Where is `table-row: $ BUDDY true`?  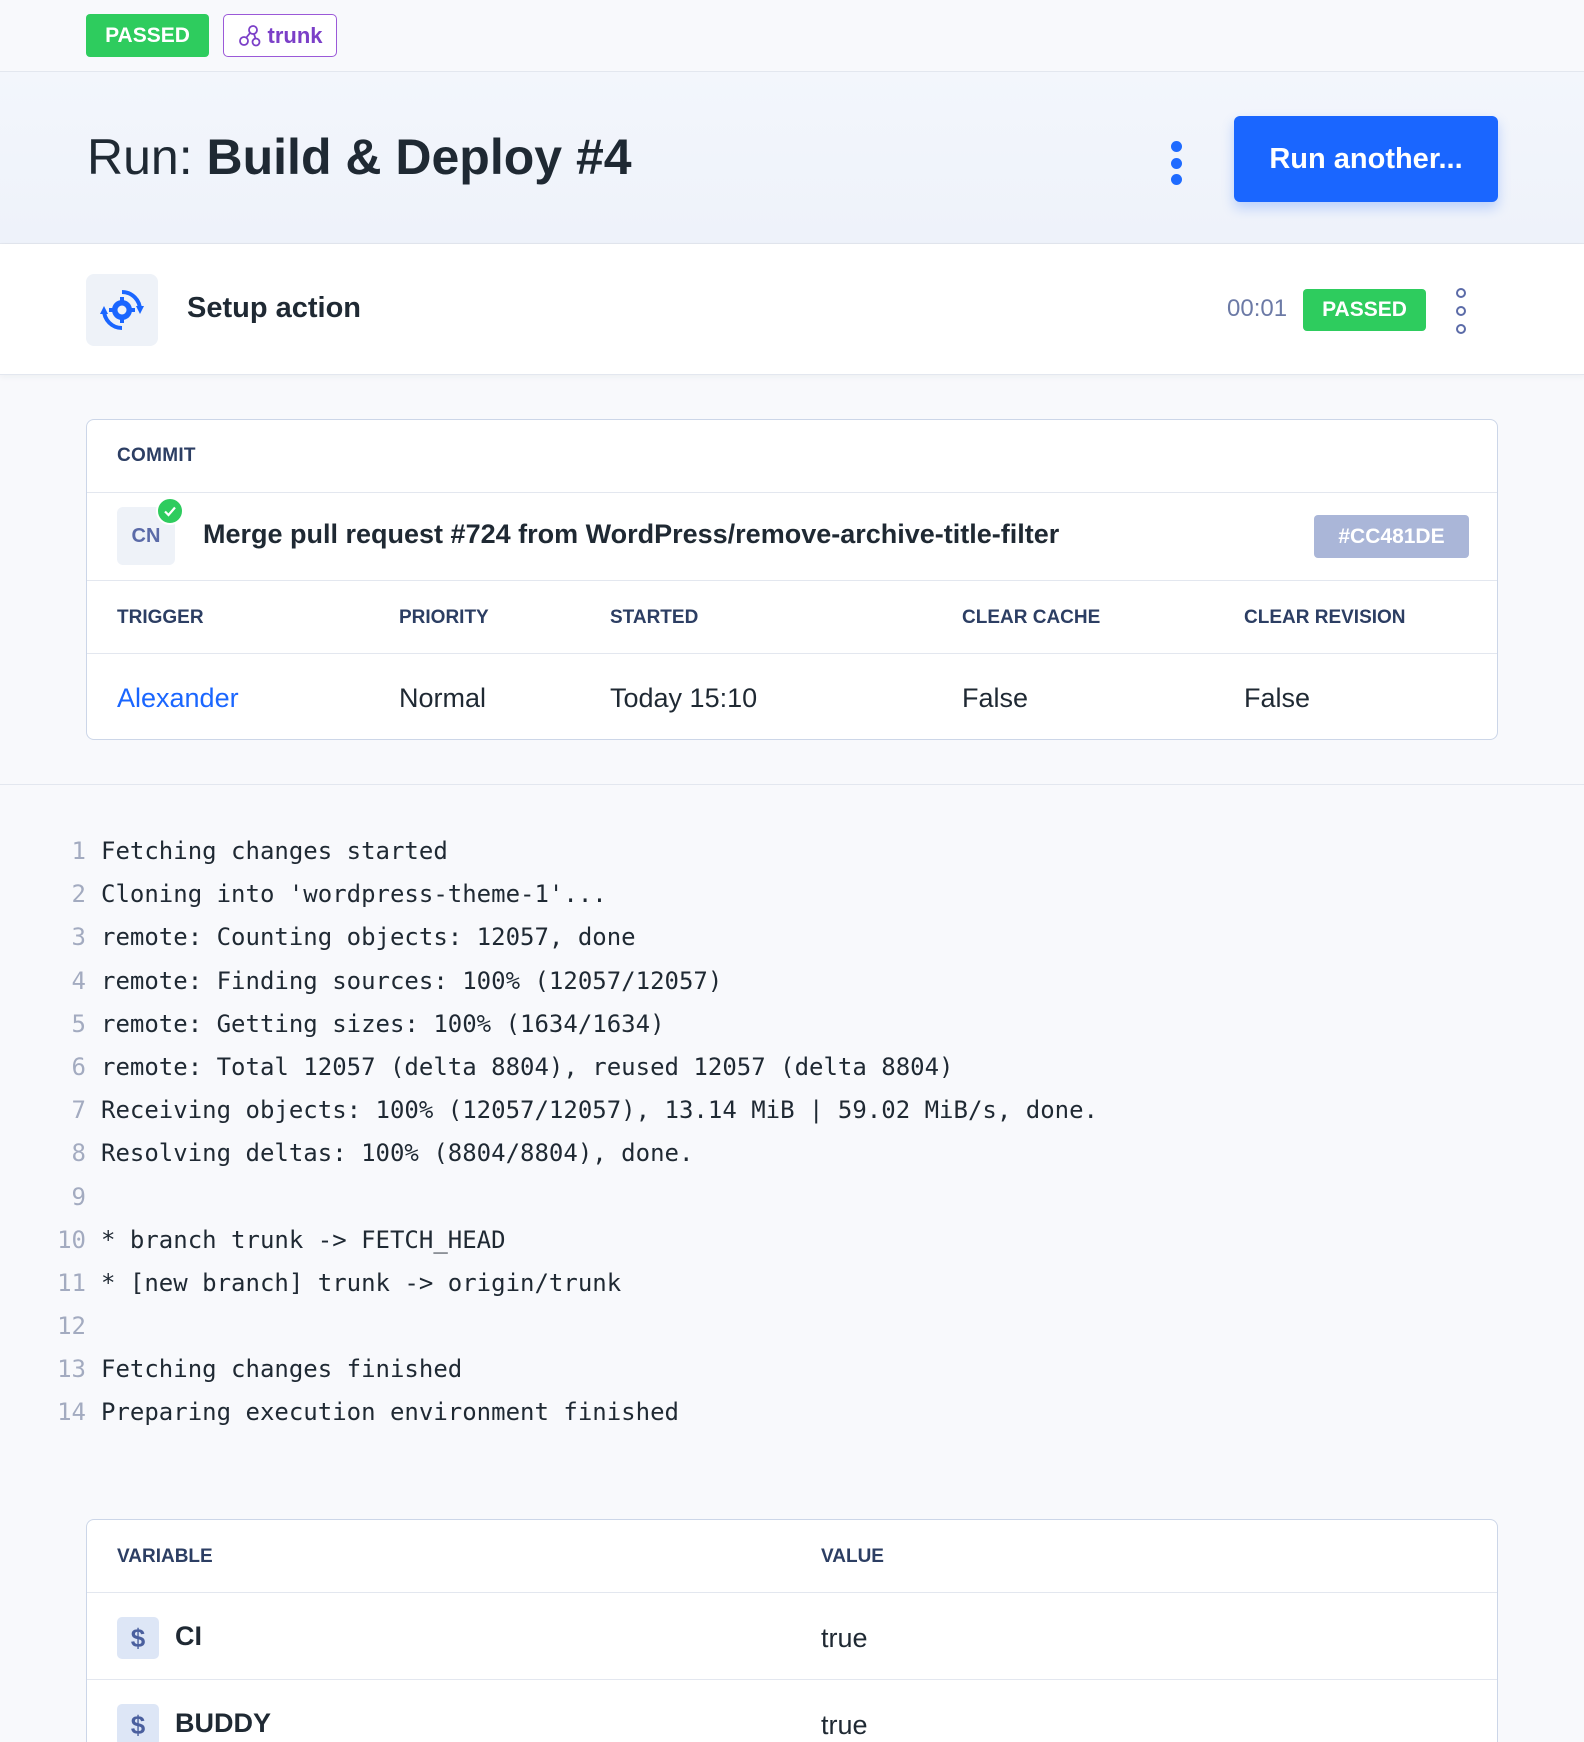
table-row: $ BUDDY true is located at coordinates (792, 1711).